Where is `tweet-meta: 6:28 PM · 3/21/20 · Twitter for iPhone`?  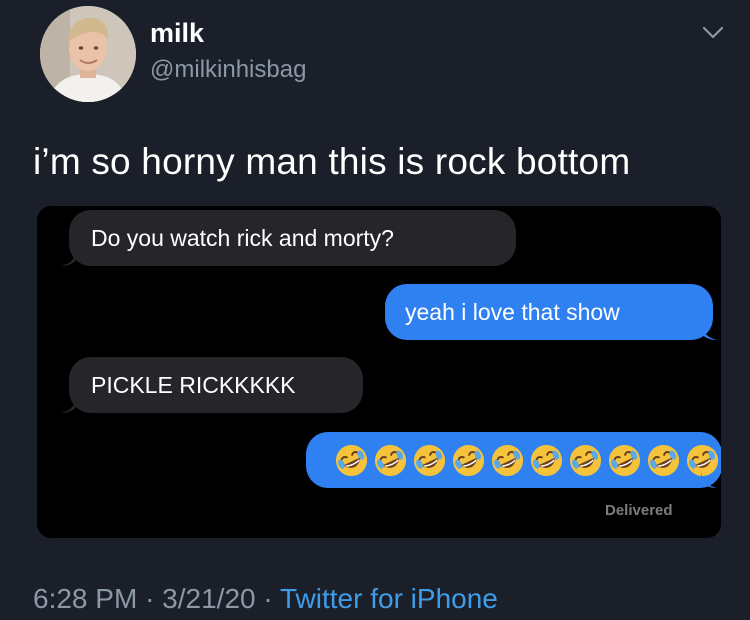
tweet-meta: 6:28 PM · 3/21/20 · Twitter for iPhone is located at coordinates (265, 599).